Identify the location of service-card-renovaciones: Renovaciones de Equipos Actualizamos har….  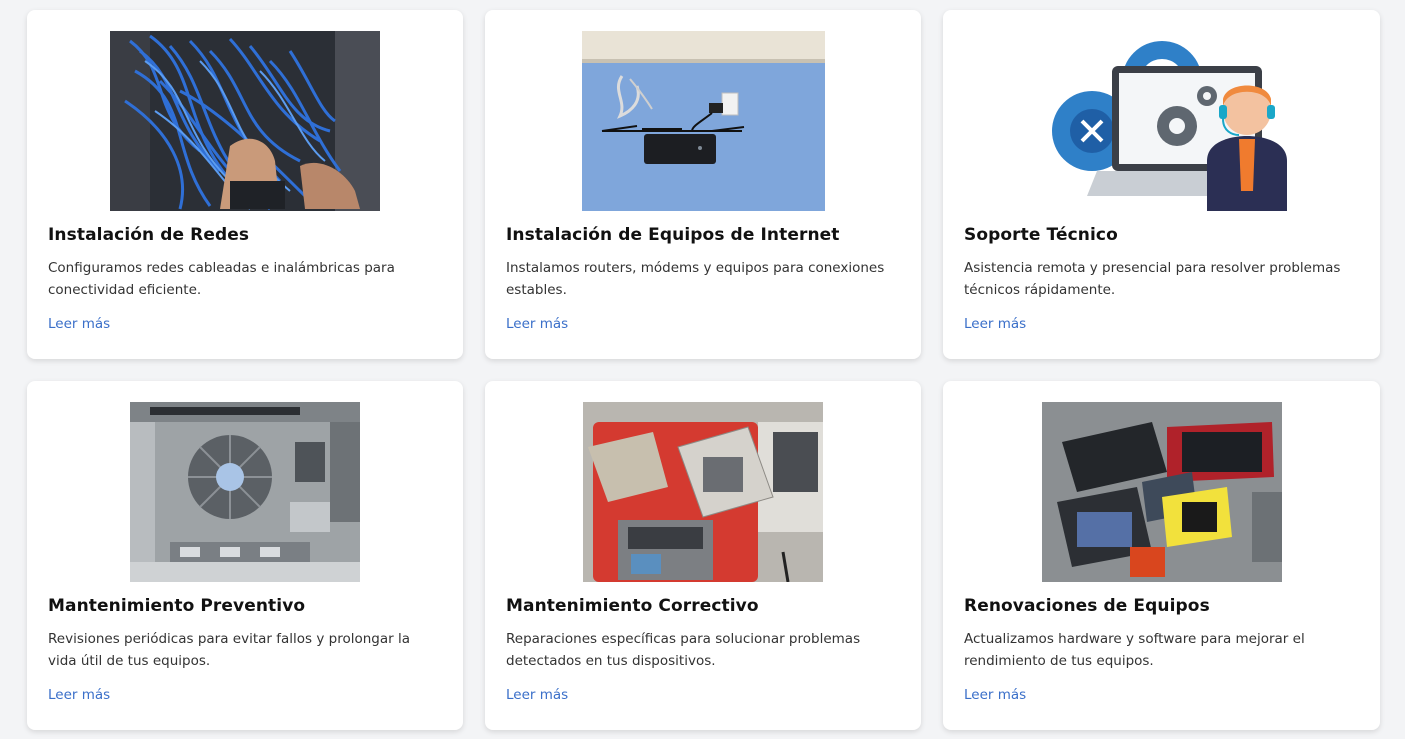
(1161, 555).